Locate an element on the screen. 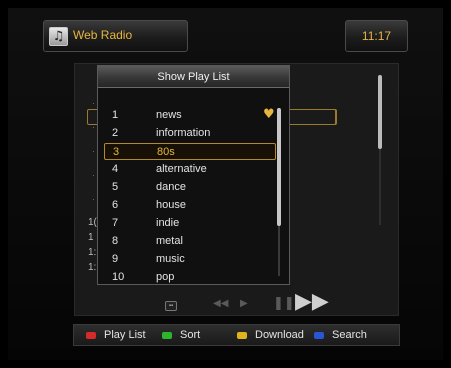  playlist-item-number: 6 is located at coordinates (115, 205).